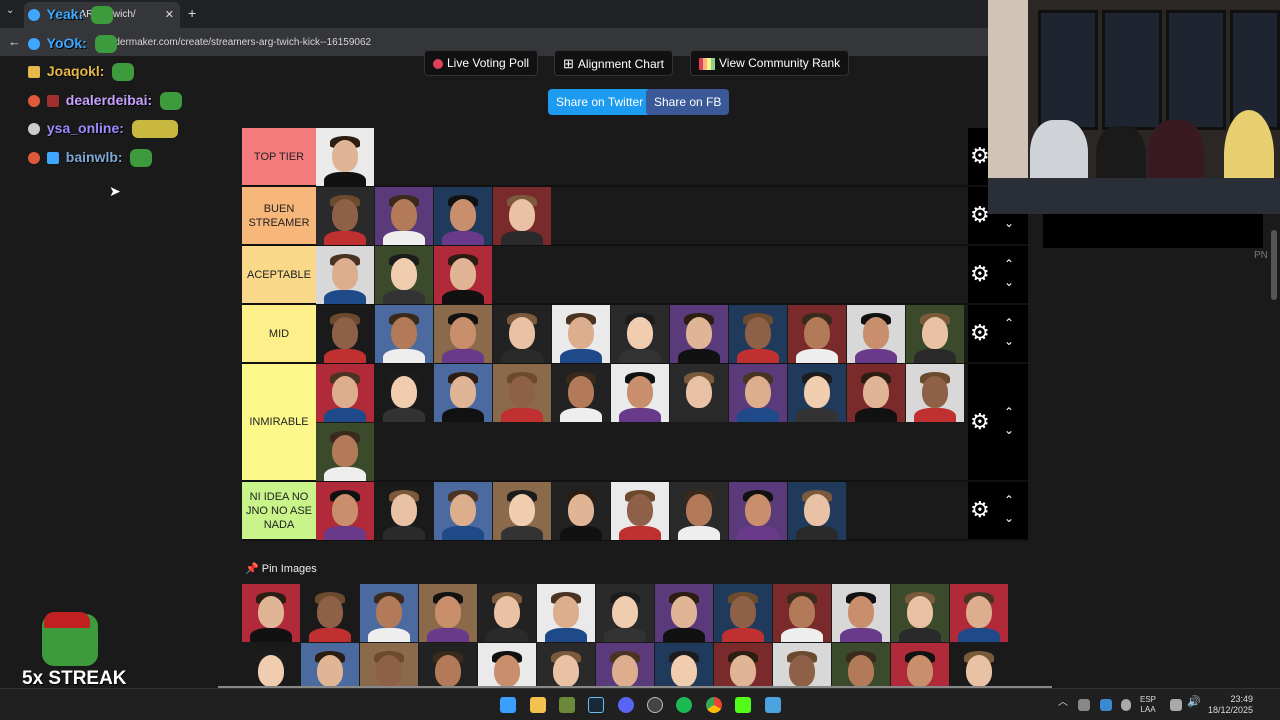 This screenshot has height=720, width=1280. Describe the element at coordinates (279, 333) in the screenshot. I see `tier-label: MID` at that location.